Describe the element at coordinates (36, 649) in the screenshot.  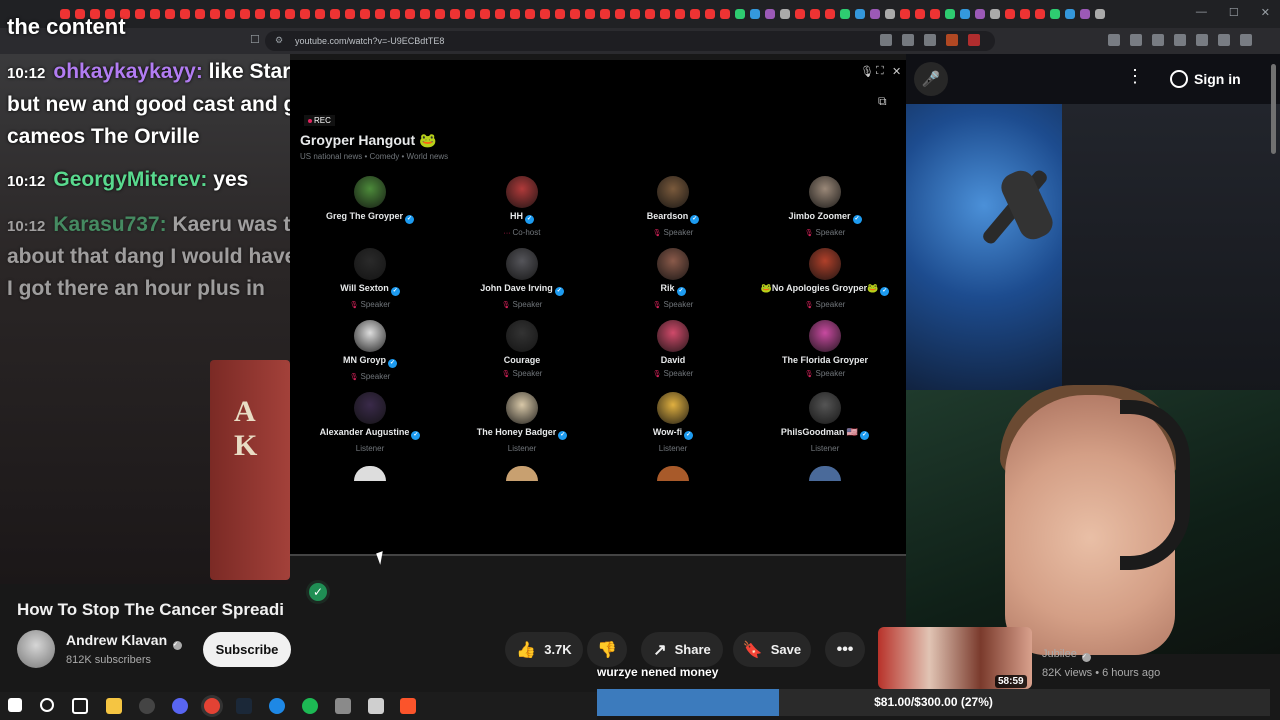
I see `channel-avatar` at that location.